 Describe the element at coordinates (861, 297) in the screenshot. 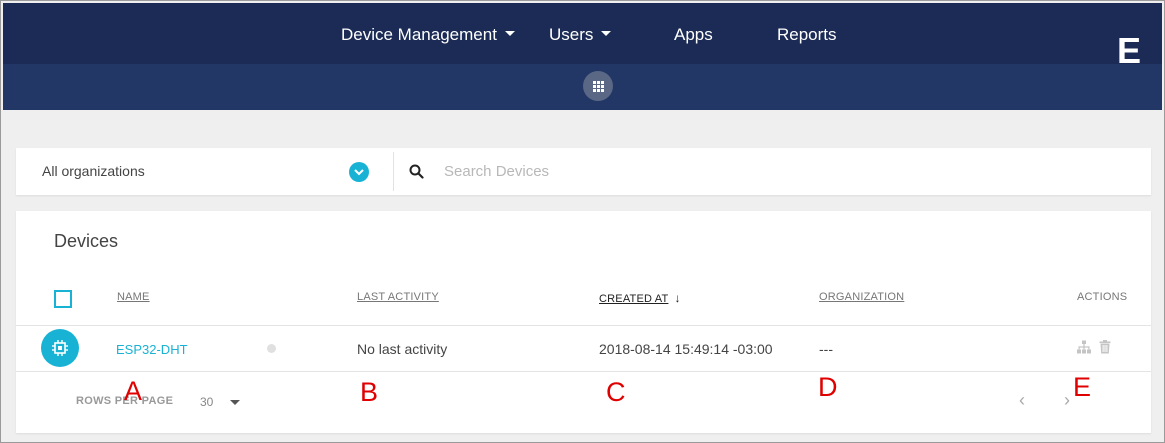

I see `column-header-organization: ORGANIZATION` at that location.